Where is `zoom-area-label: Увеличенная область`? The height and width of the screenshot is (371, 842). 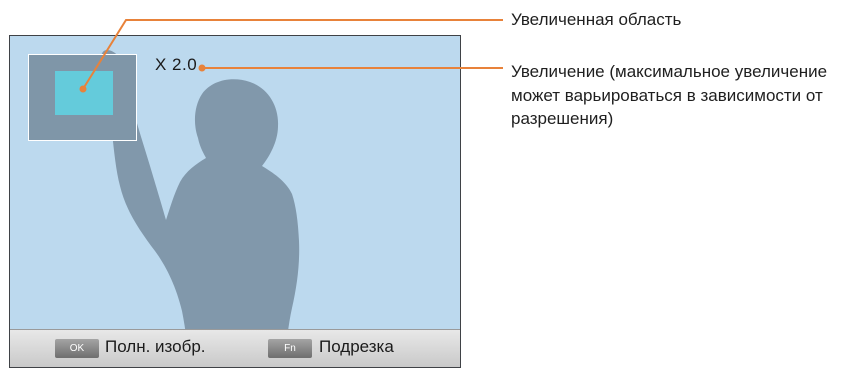 zoom-area-label: Увеличенная область is located at coordinates (596, 19).